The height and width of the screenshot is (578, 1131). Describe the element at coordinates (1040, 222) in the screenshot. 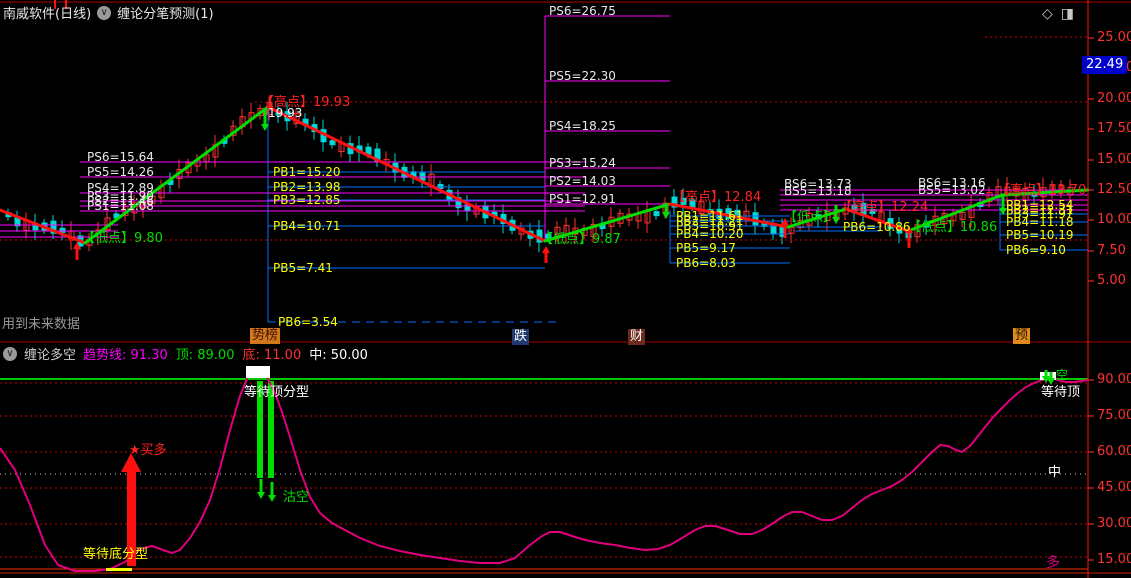

I see `price-level-label: PB4=11.18` at that location.